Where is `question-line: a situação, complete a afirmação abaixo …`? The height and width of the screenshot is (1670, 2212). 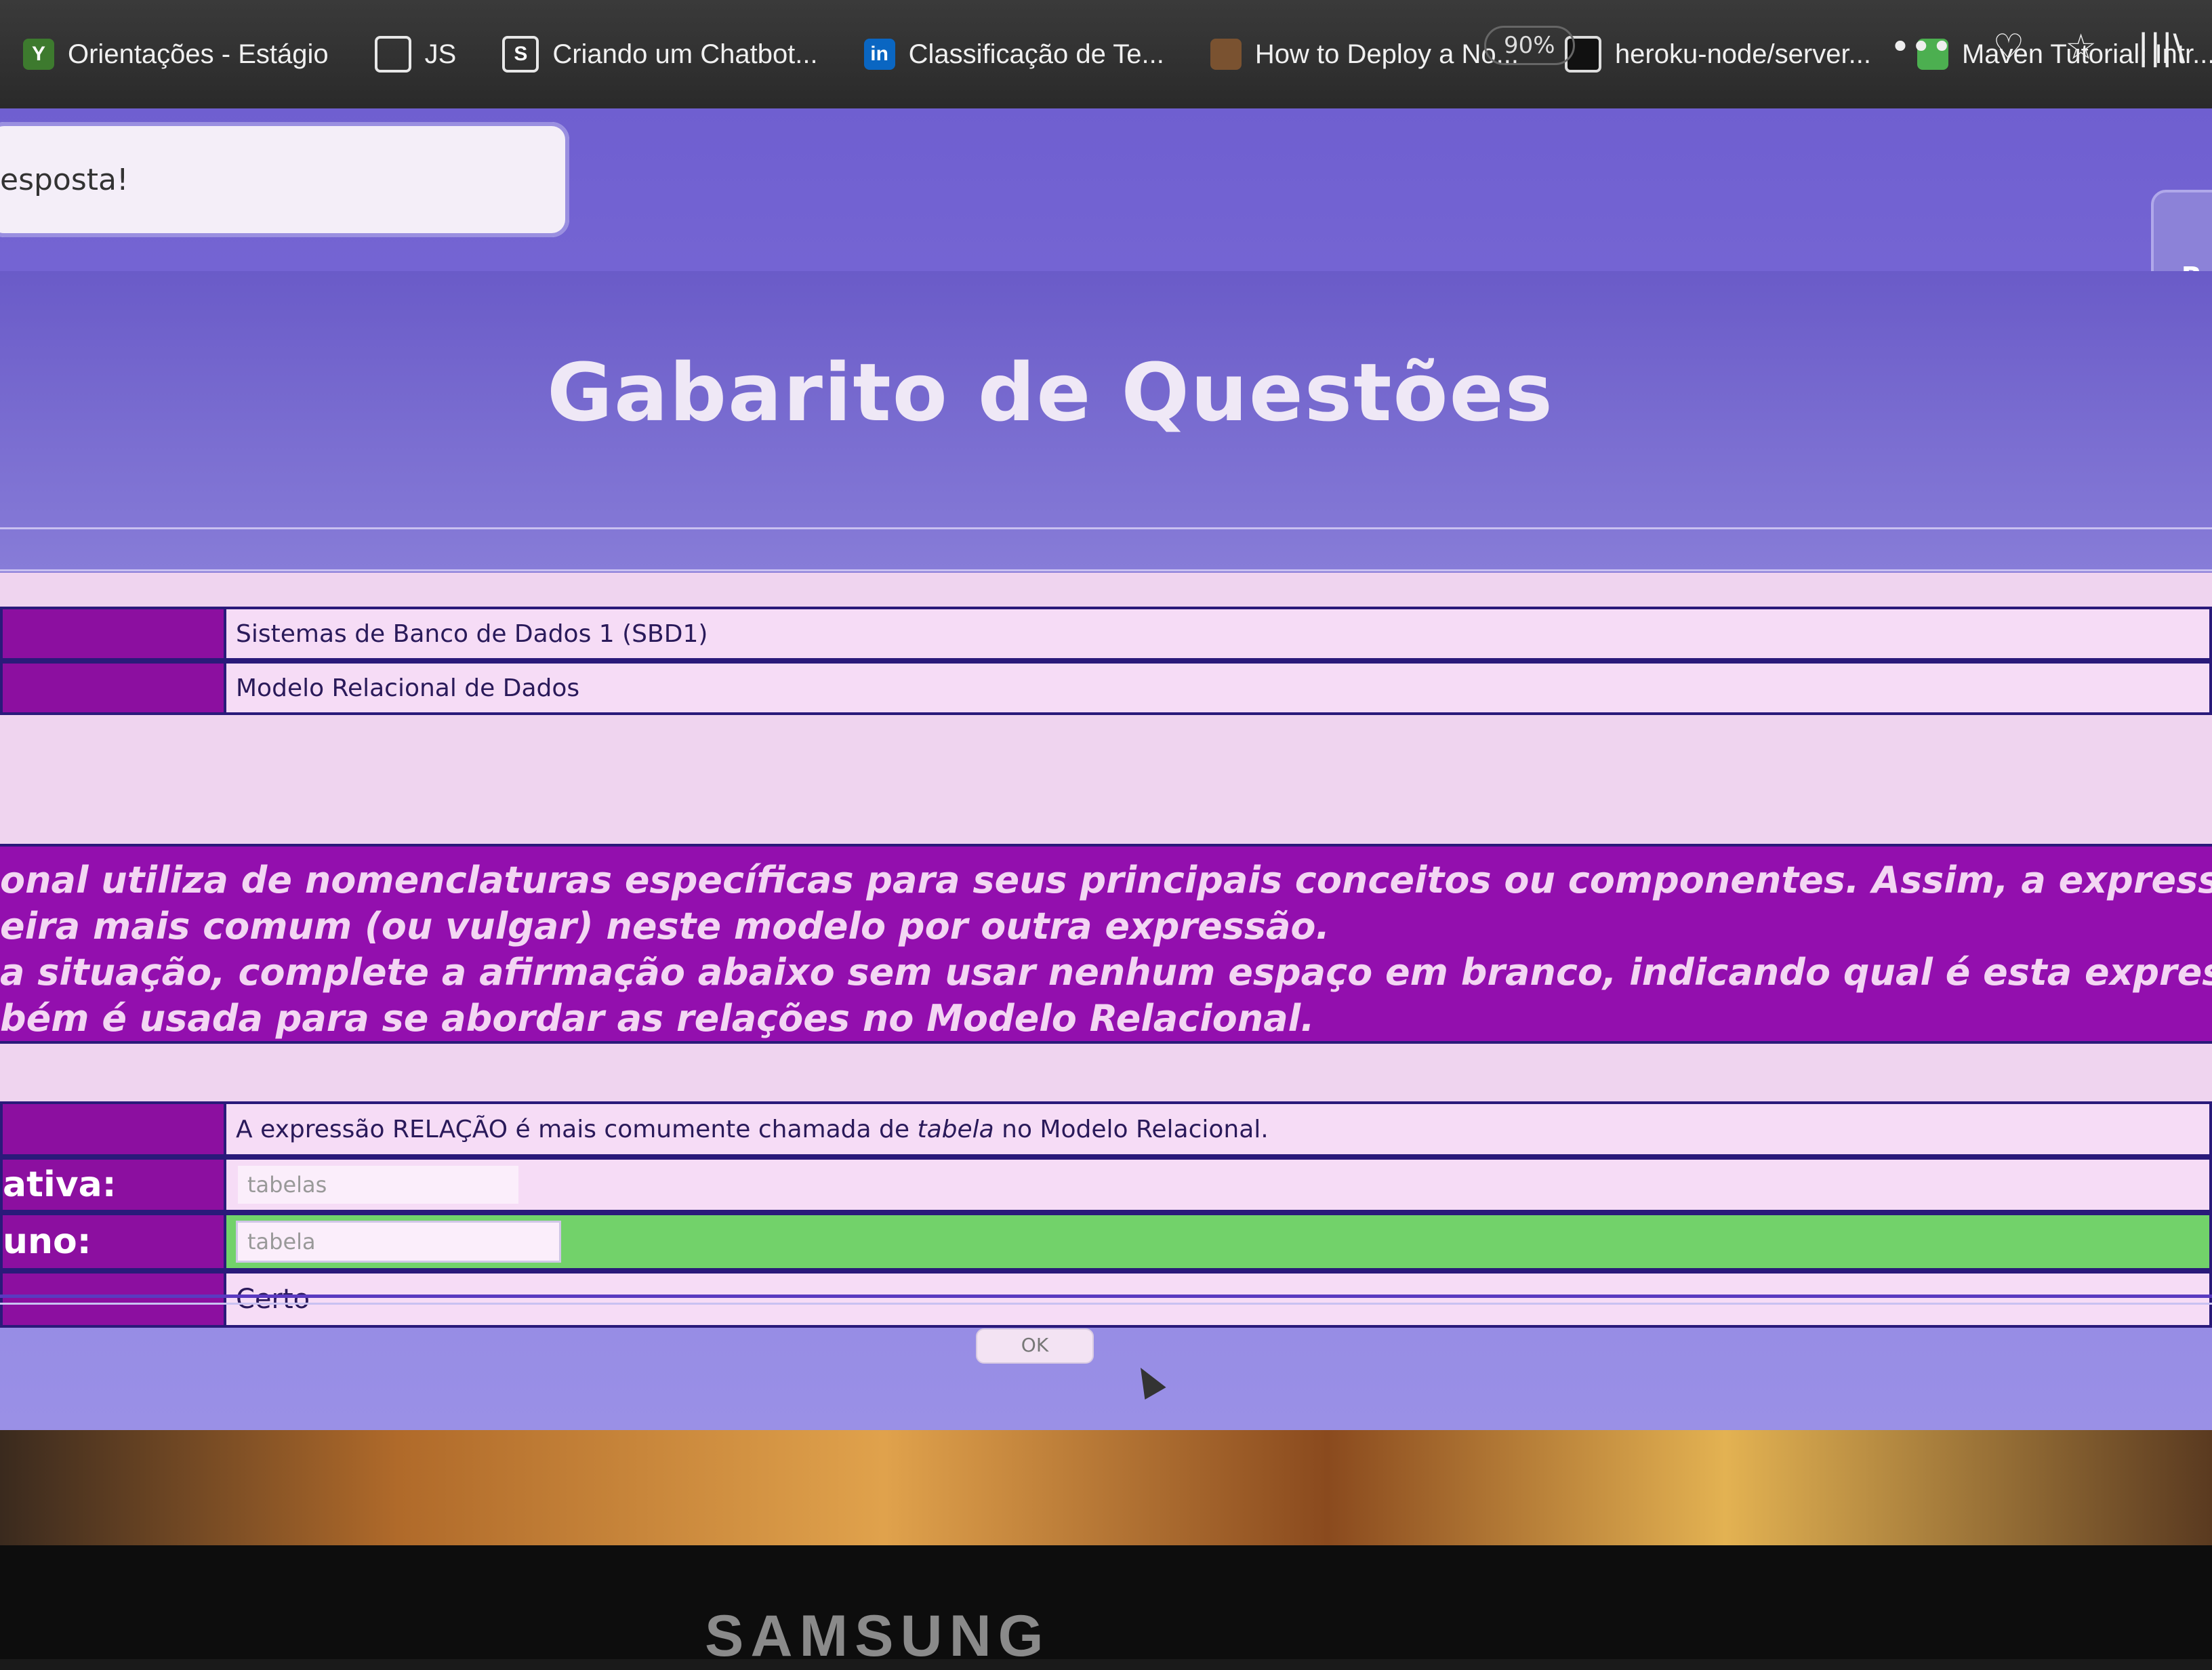 question-line: a situação, complete a afirmação abaixo … is located at coordinates (1106, 972).